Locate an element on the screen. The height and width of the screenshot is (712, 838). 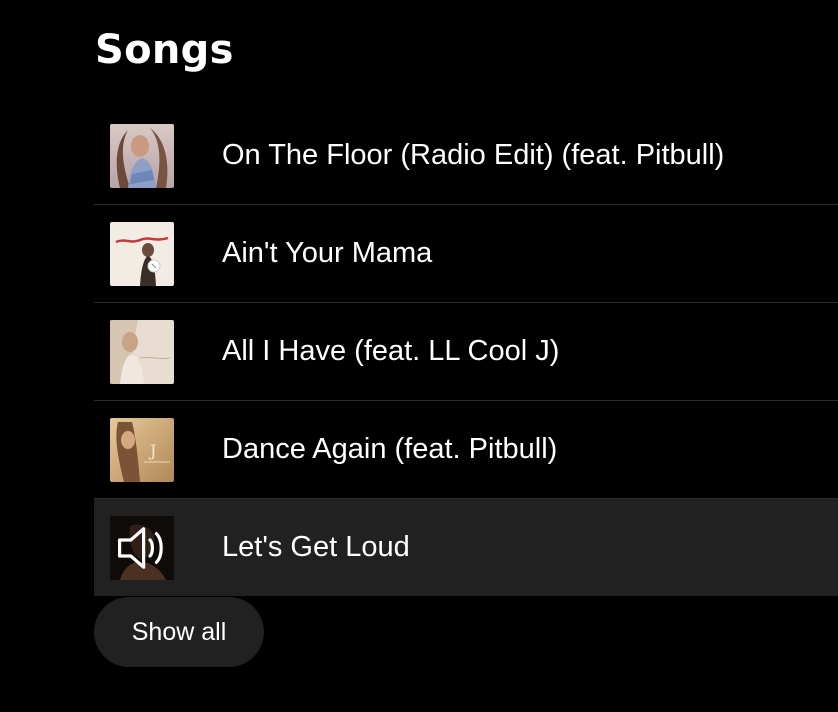
speaker-icon is located at coordinates (140, 548).